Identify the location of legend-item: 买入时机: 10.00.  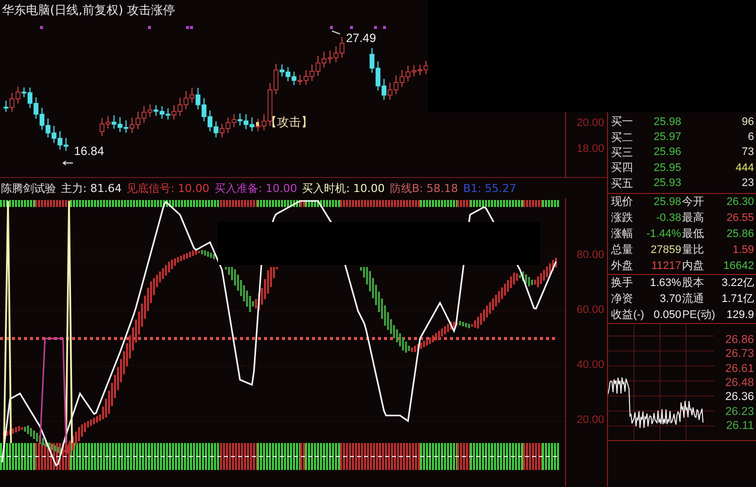
(343, 188).